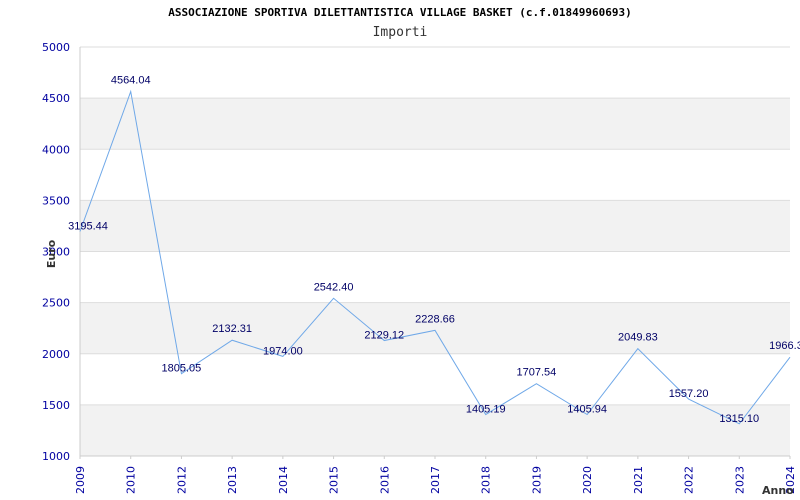 The height and width of the screenshot is (500, 800). I want to click on data-label: 1405.94, so click(587, 409).